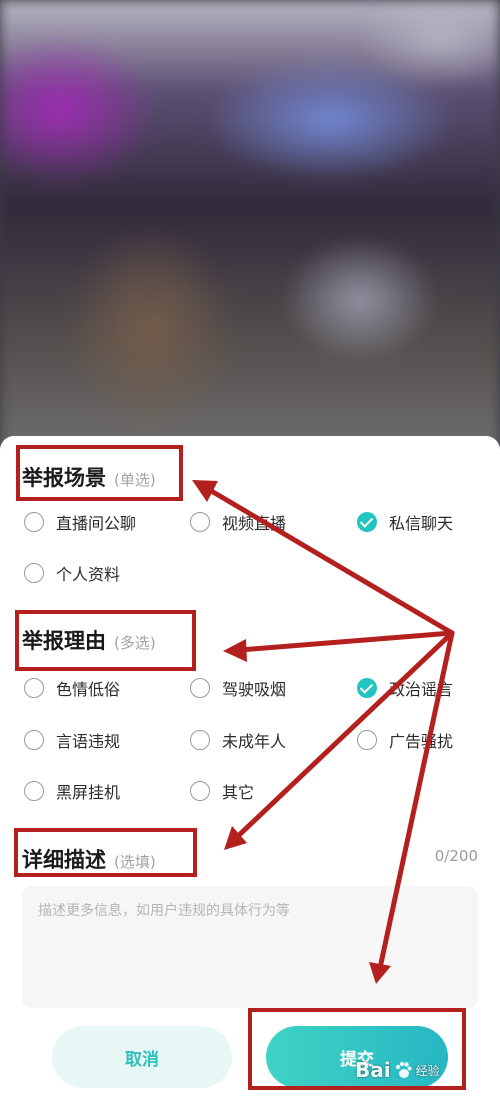 The height and width of the screenshot is (1111, 500). I want to click on option-label: 色情低俗, so click(88, 689).